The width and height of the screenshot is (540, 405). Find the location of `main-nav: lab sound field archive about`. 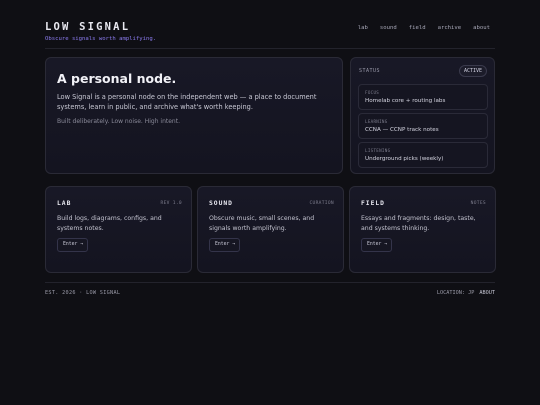

main-nav: lab sound field archive about is located at coordinates (424, 28).